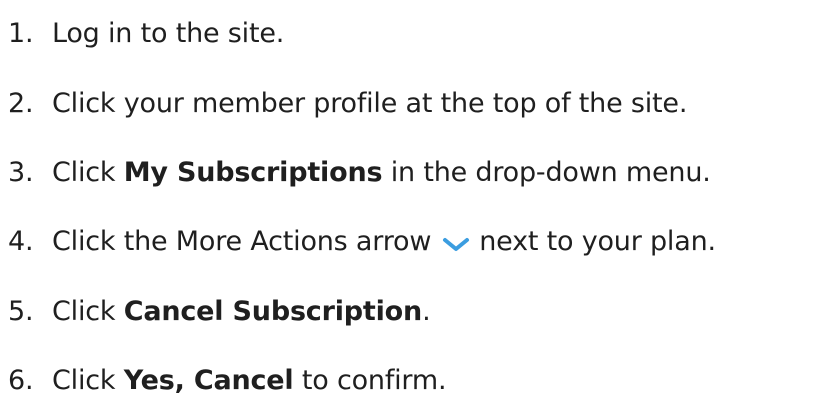  What do you see at coordinates (168, 33) in the screenshot?
I see `step-text: Log in to the site.` at bounding box center [168, 33].